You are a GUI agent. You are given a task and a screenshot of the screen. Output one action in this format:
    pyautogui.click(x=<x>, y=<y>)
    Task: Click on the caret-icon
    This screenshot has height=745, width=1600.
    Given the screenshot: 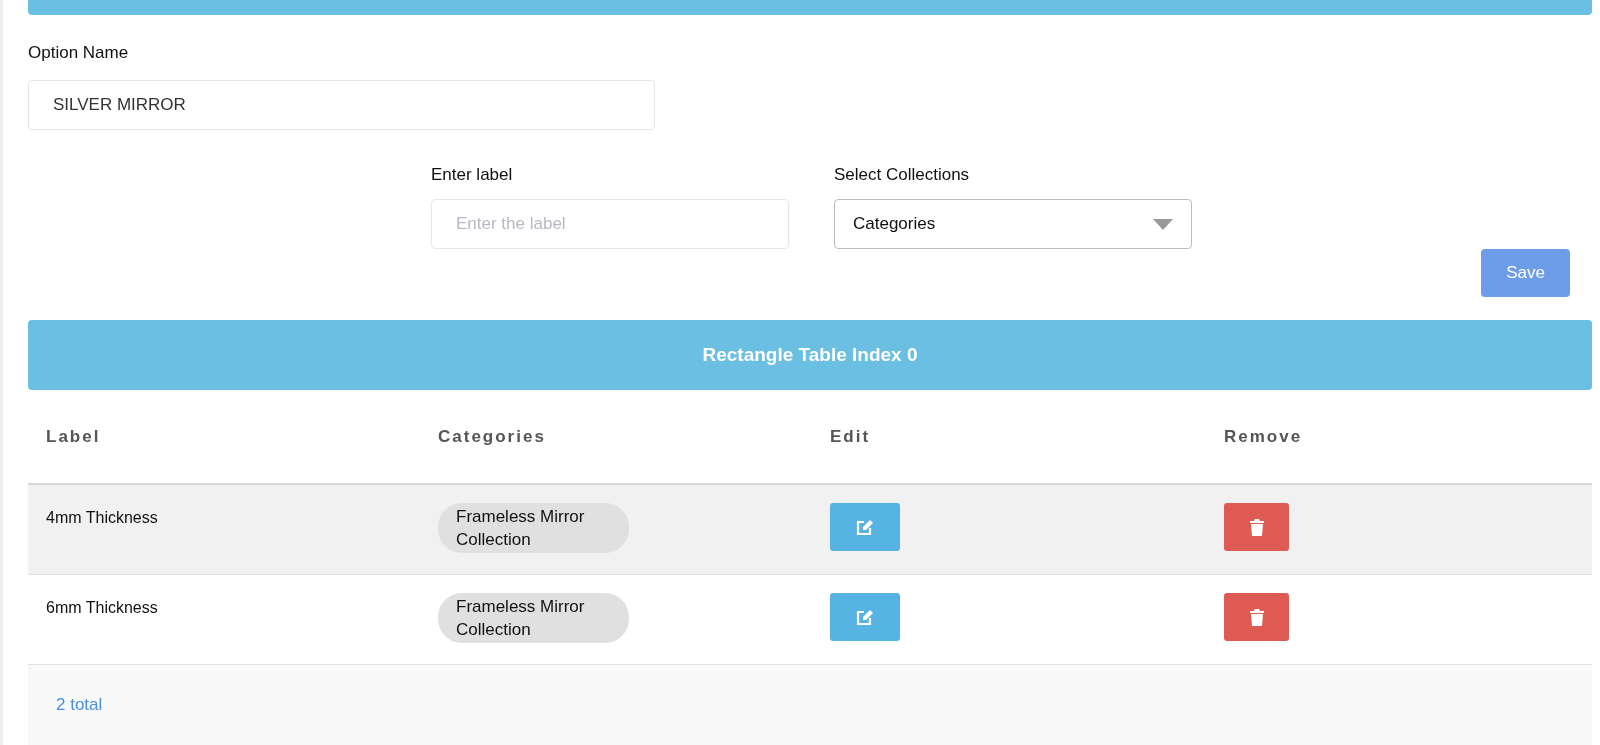 What is the action you would take?
    pyautogui.click(x=1163, y=224)
    